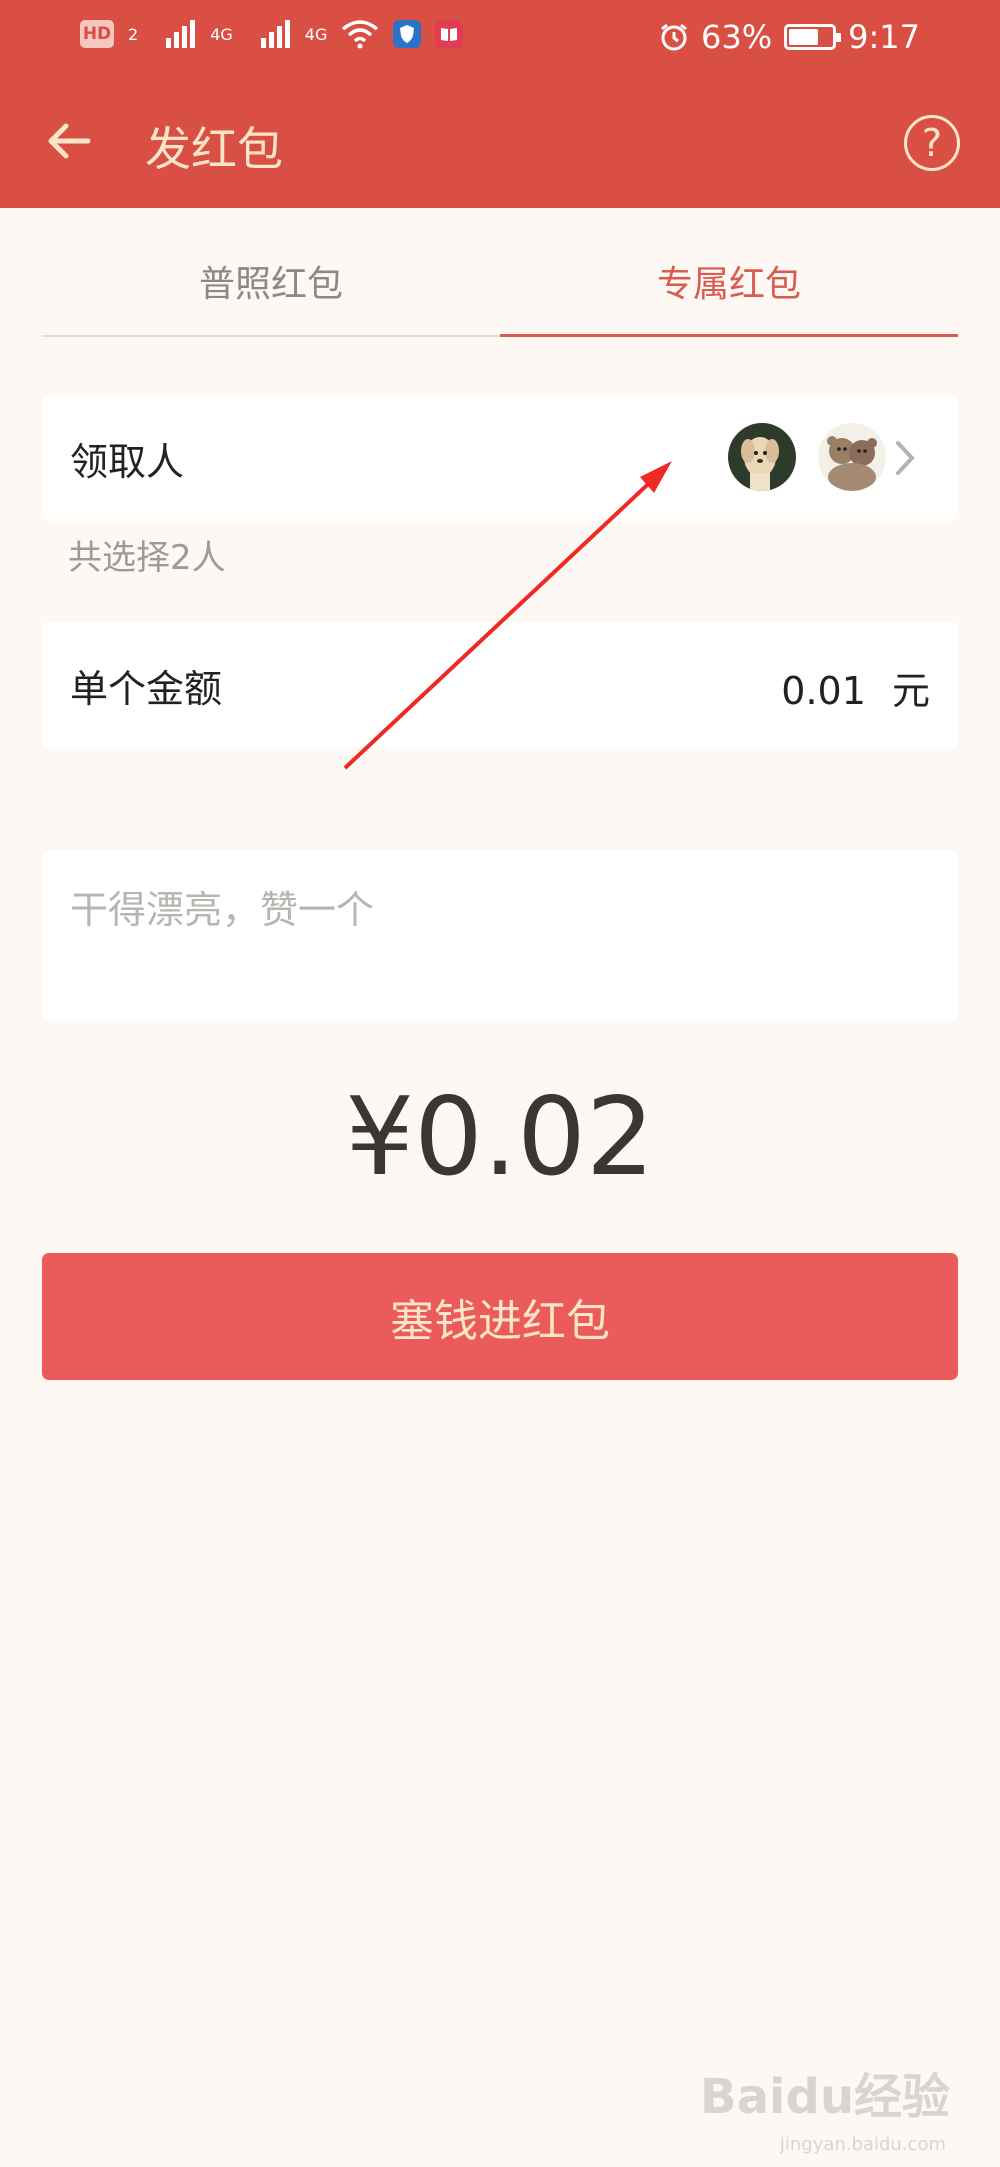 This screenshot has width=1000, height=2167. Describe the element at coordinates (500, 141) in the screenshot. I see `app-bar: 发红包 ?` at that location.